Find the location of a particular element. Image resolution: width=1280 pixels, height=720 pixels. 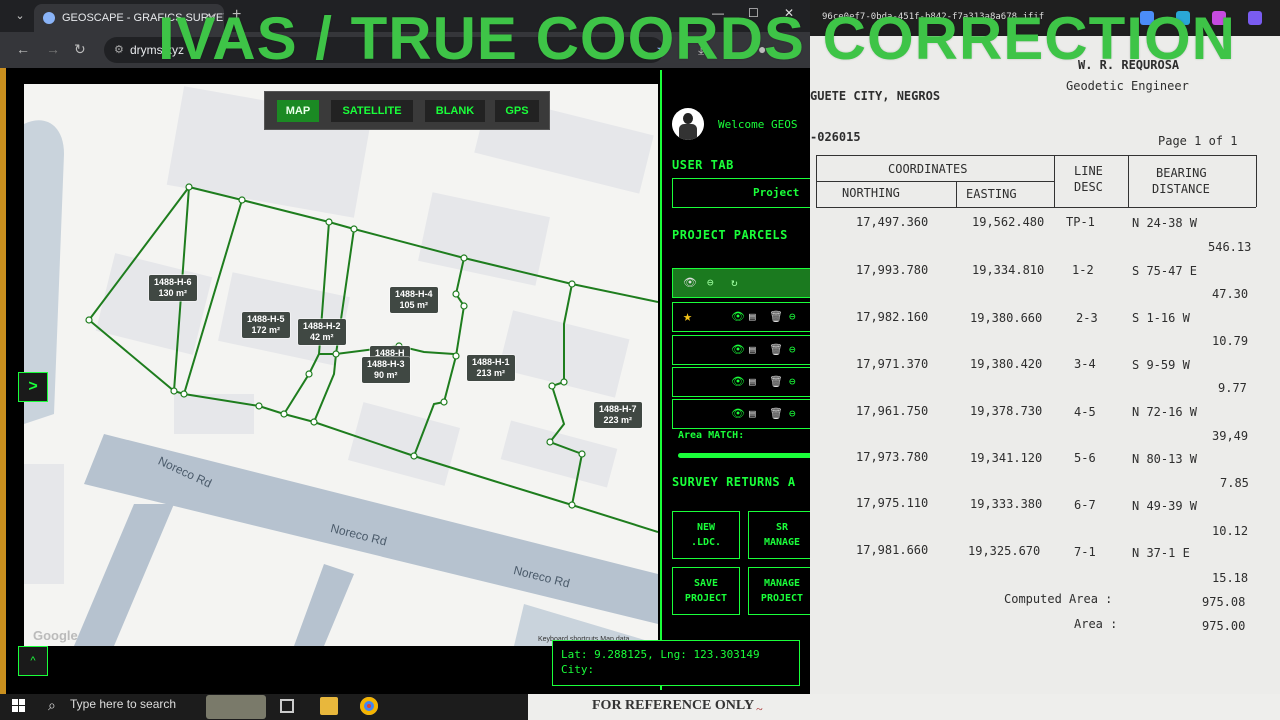

star-icon: ★ is located at coordinates (687, 316).